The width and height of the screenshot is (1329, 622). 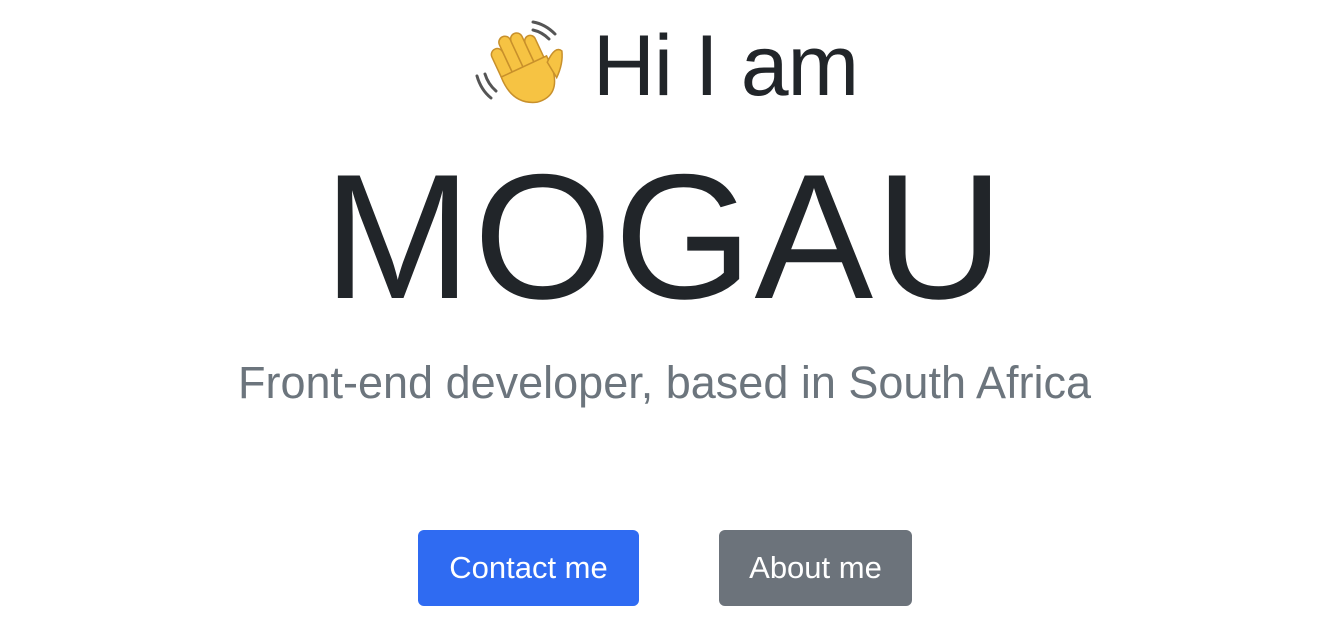 I want to click on waving-hand-icon, so click(x=521, y=66).